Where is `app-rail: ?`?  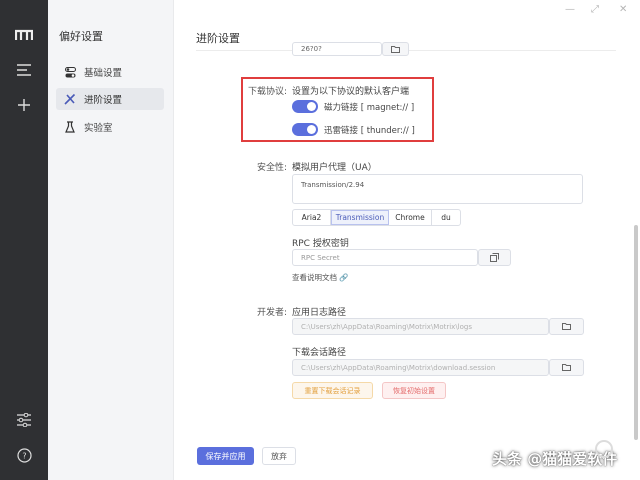 app-rail: ? is located at coordinates (24, 240).